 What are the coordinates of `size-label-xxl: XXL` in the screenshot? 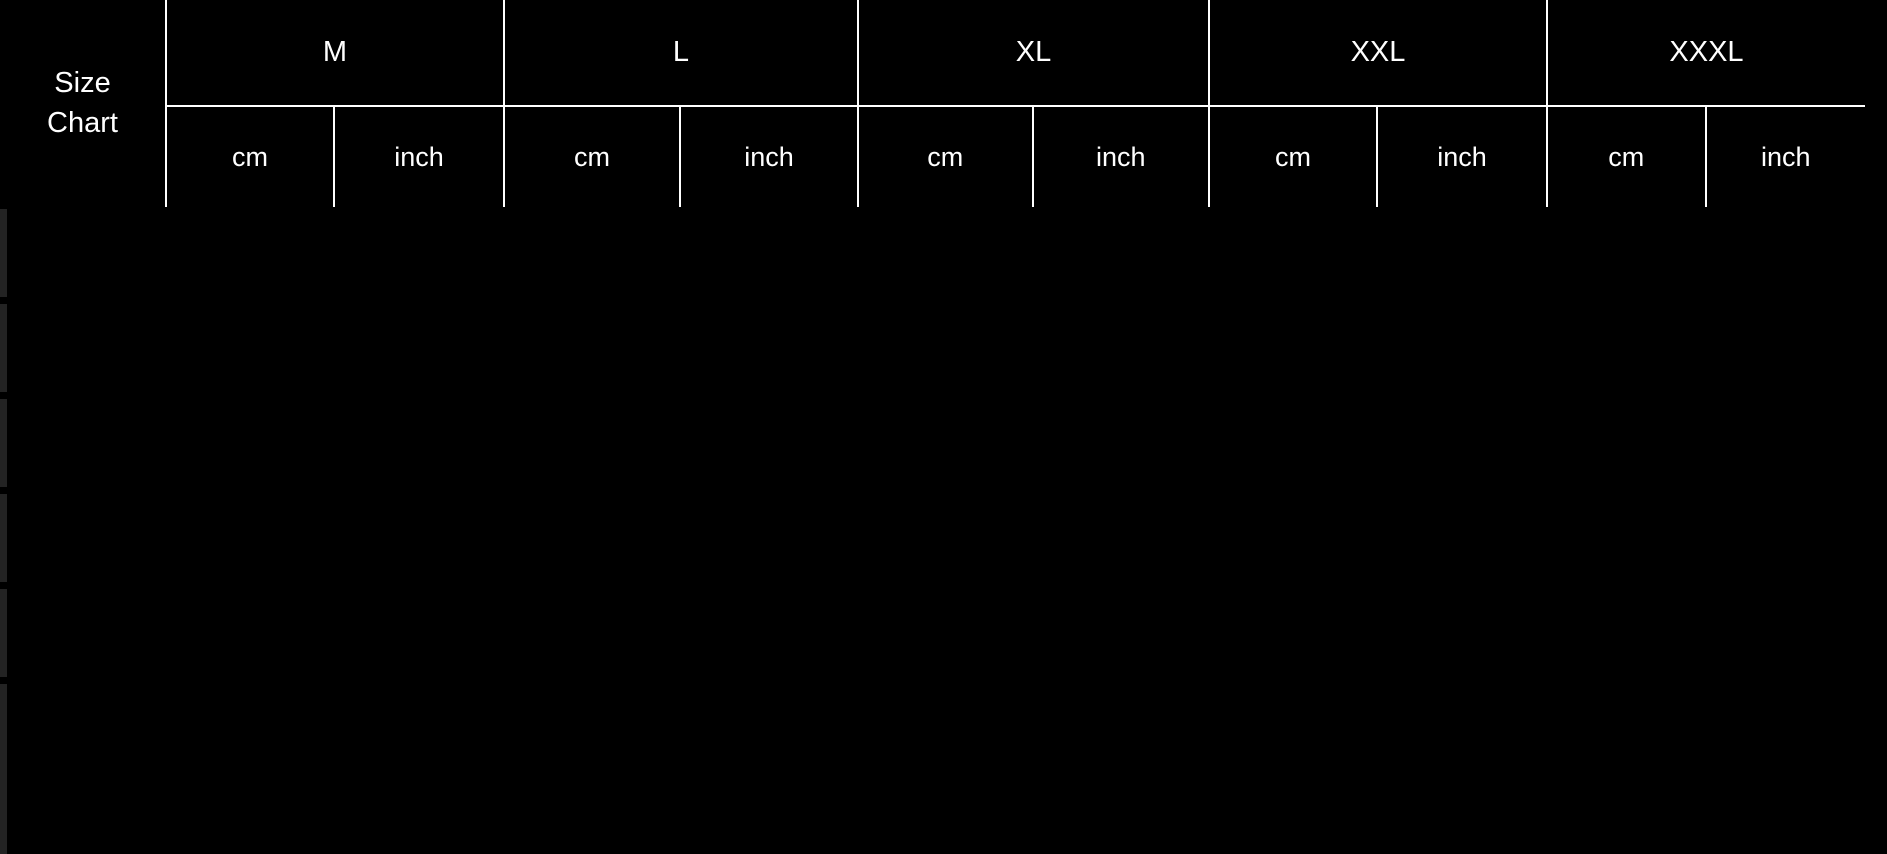 It's located at (1378, 52).